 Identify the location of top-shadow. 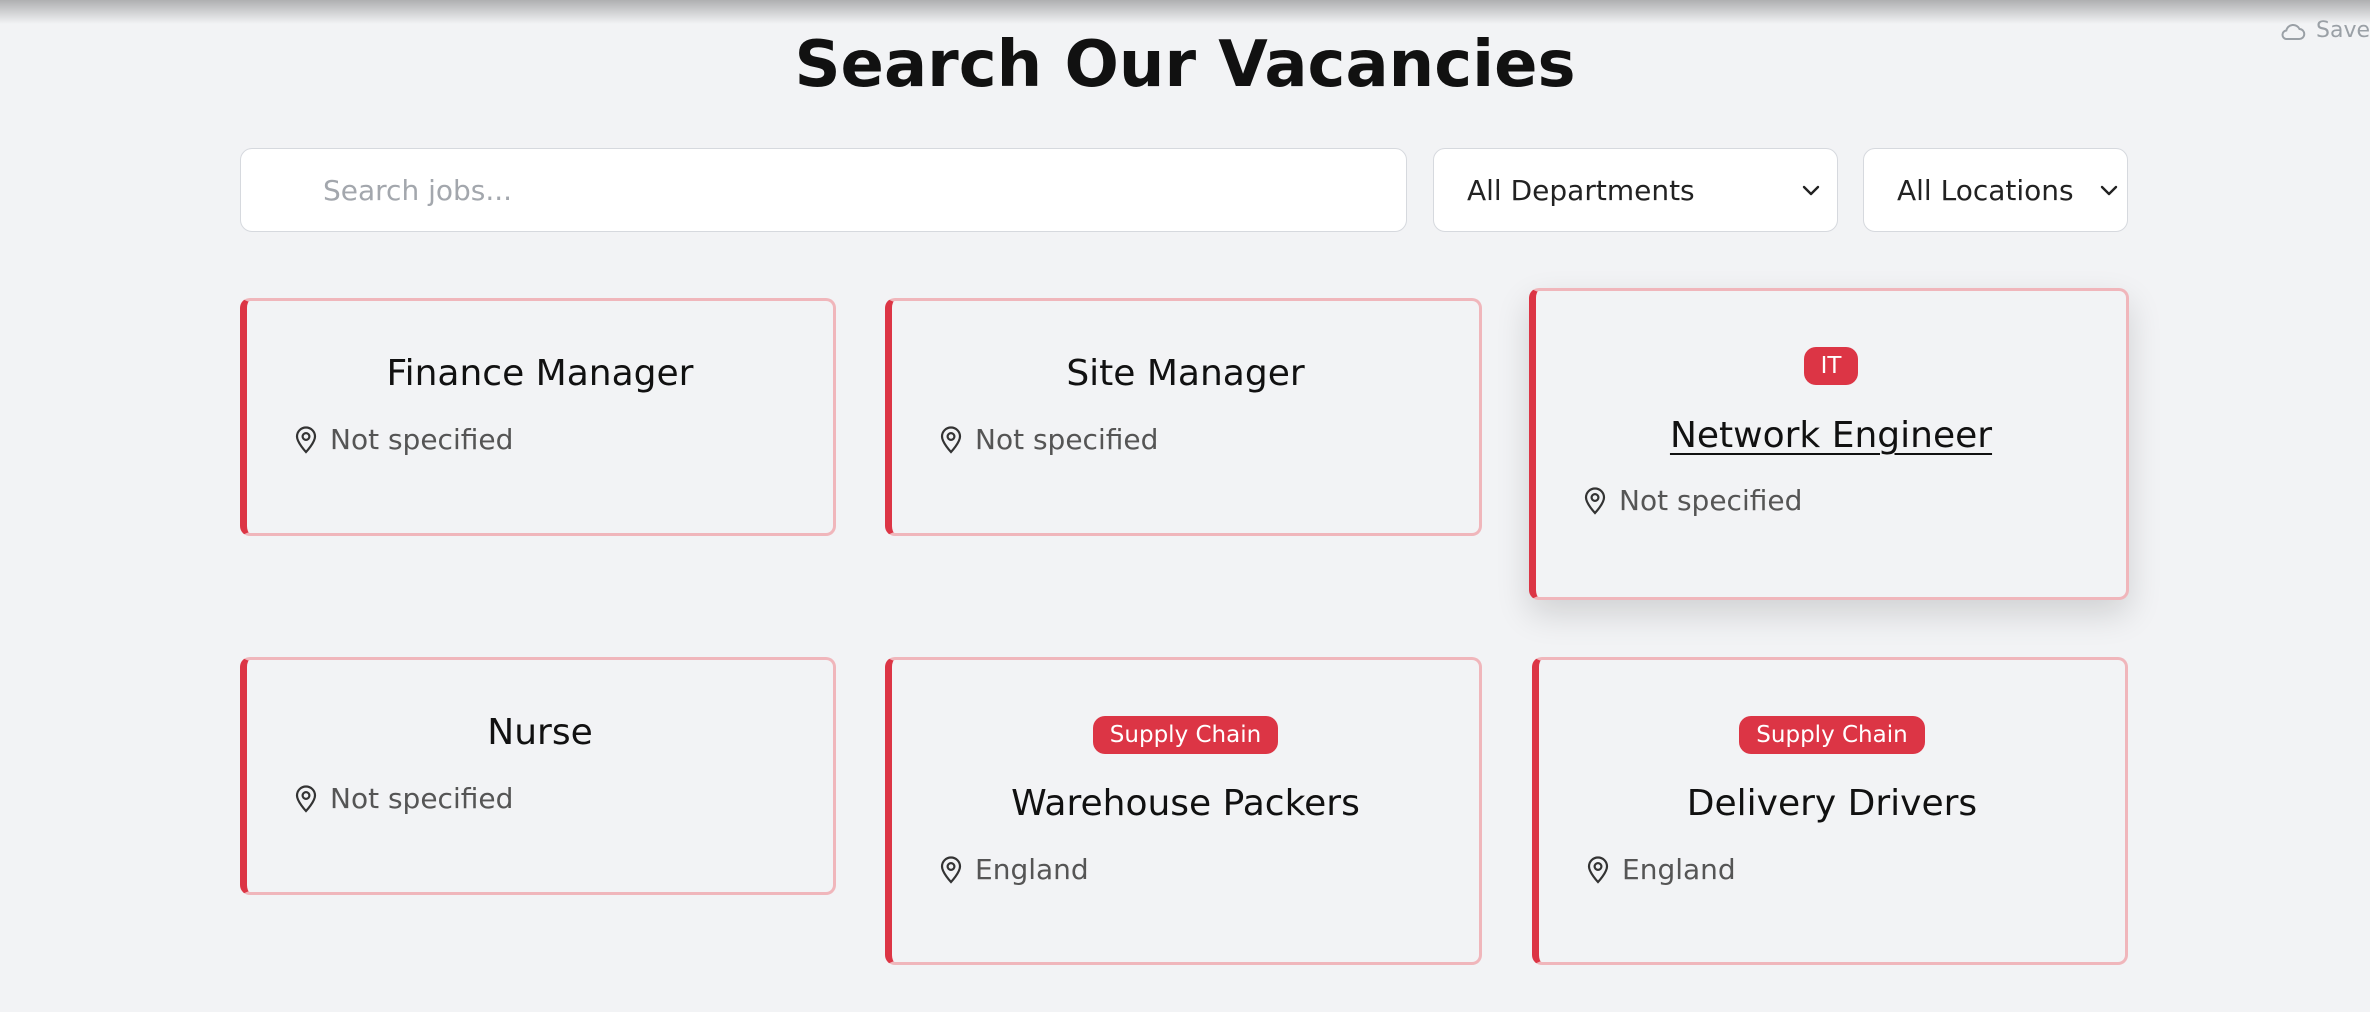
(1185, 12).